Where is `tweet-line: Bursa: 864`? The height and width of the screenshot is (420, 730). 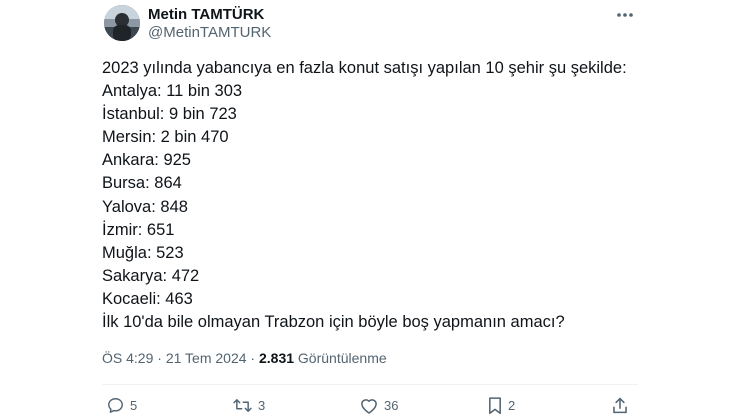
tweet-line: Bursa: 864 is located at coordinates (142, 183).